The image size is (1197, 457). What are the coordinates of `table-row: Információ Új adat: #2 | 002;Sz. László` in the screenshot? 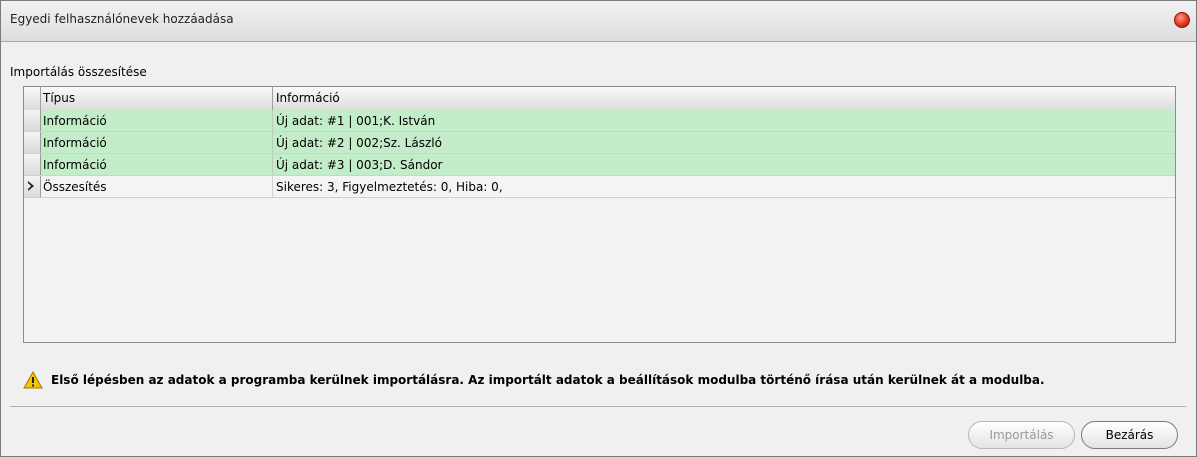 It's located at (599, 143).